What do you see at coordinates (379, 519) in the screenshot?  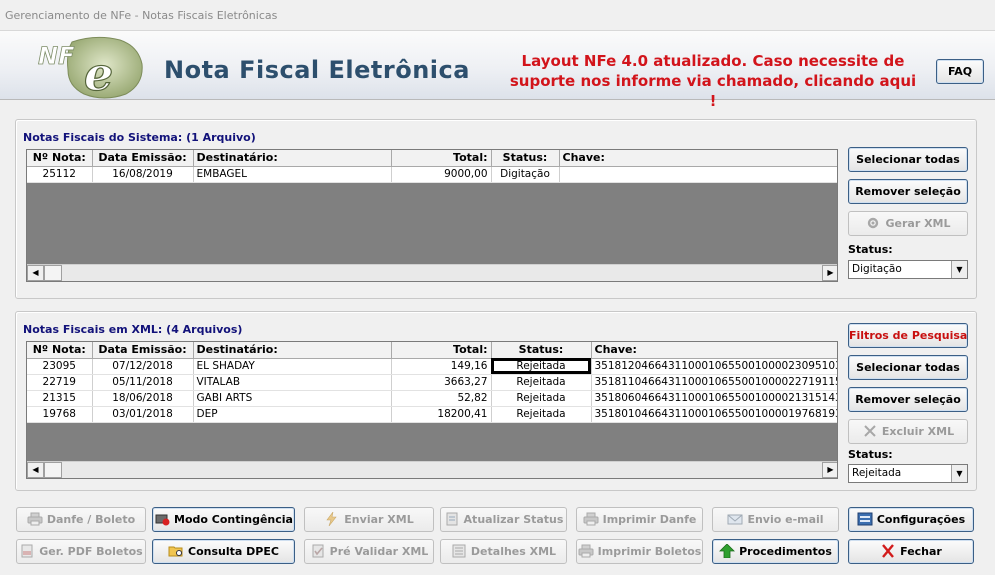 I see `enviar-xml-label: Enviar XML` at bounding box center [379, 519].